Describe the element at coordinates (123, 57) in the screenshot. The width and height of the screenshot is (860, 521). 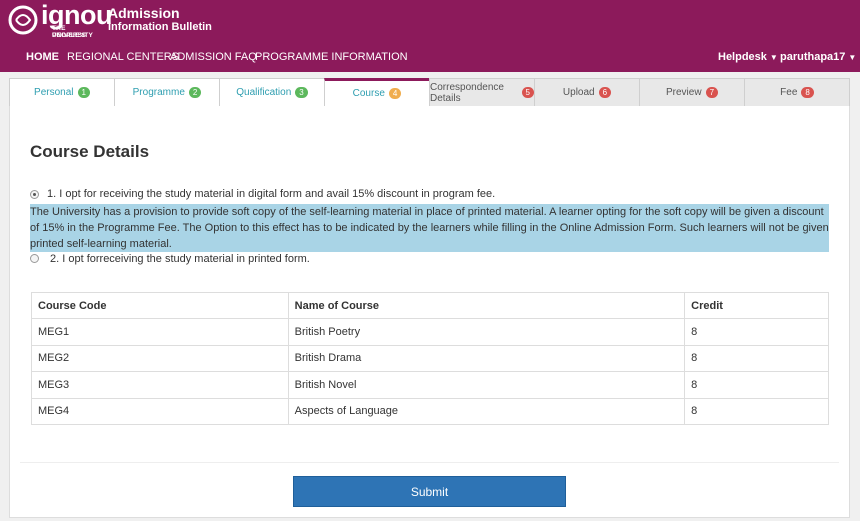
I see `nav-regional-centers-link: REGIONAL CENTERS` at that location.